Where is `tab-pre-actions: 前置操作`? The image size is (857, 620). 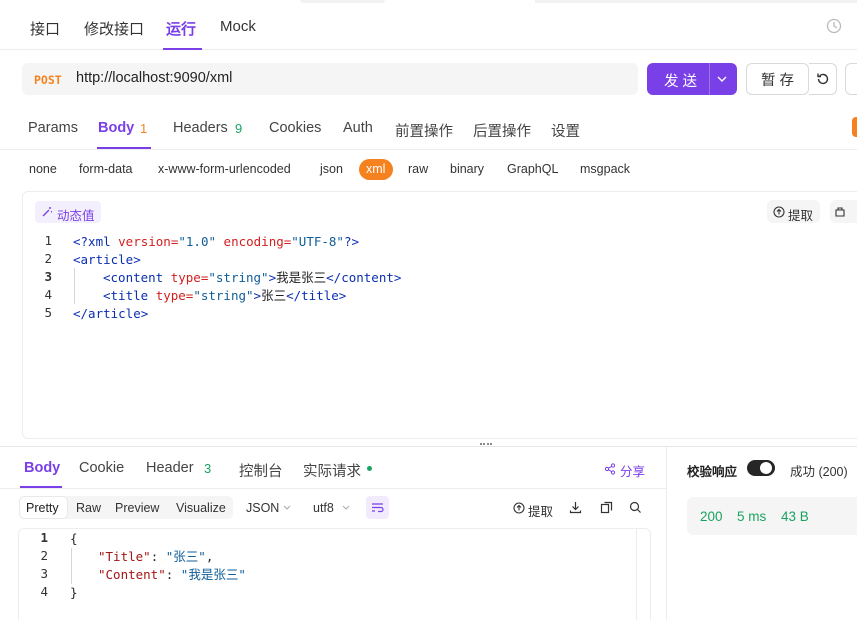
tab-pre-actions: 前置操作 is located at coordinates (424, 130).